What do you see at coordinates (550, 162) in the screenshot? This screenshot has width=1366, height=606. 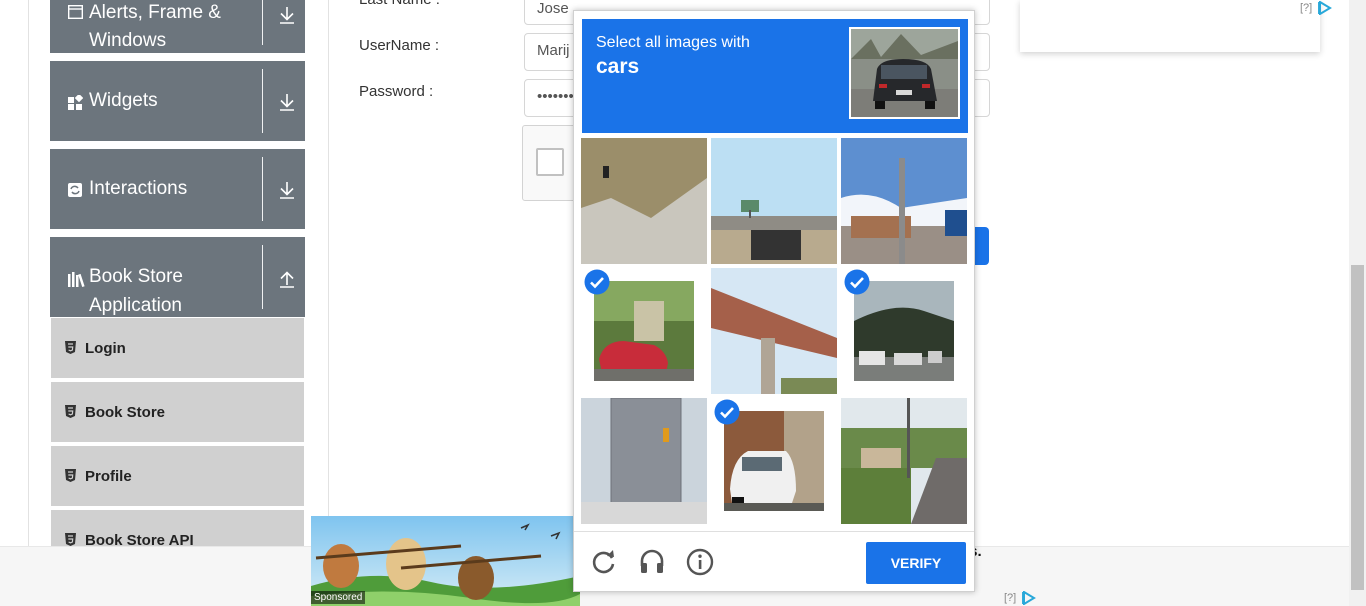 I see `recaptcha-checkbox` at bounding box center [550, 162].